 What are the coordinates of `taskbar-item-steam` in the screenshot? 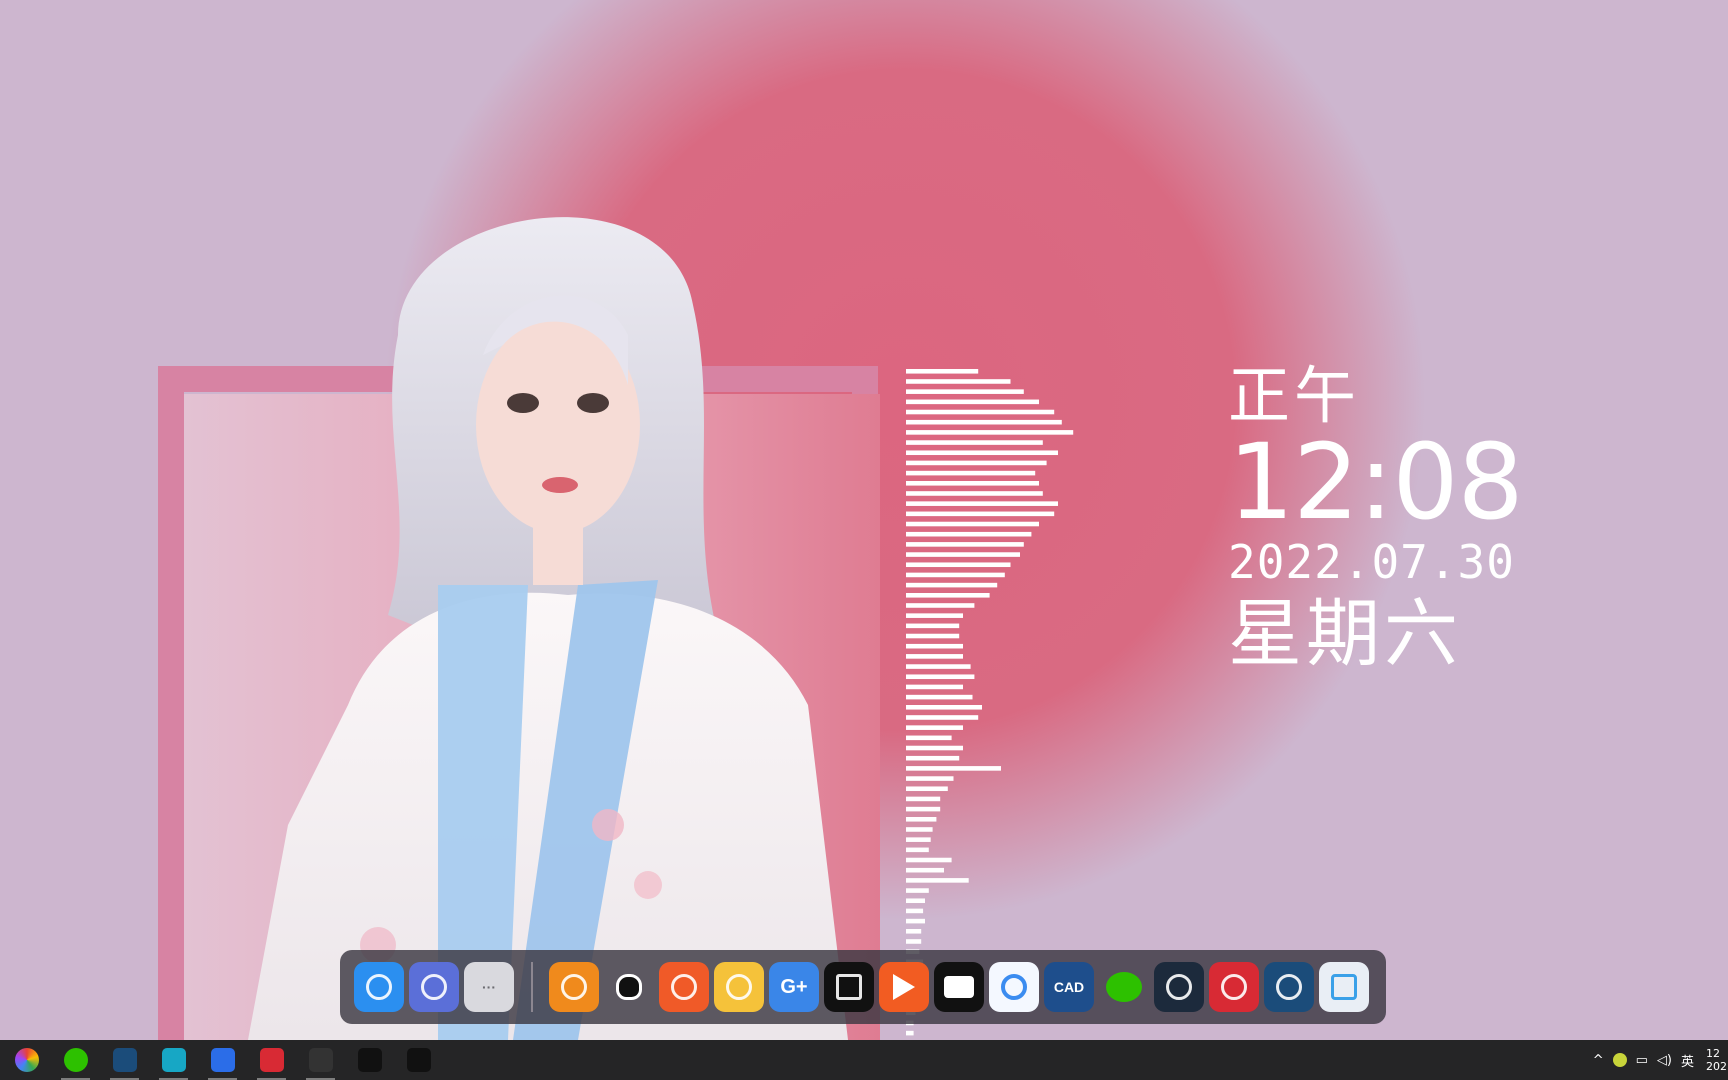 It's located at (124, 1060).